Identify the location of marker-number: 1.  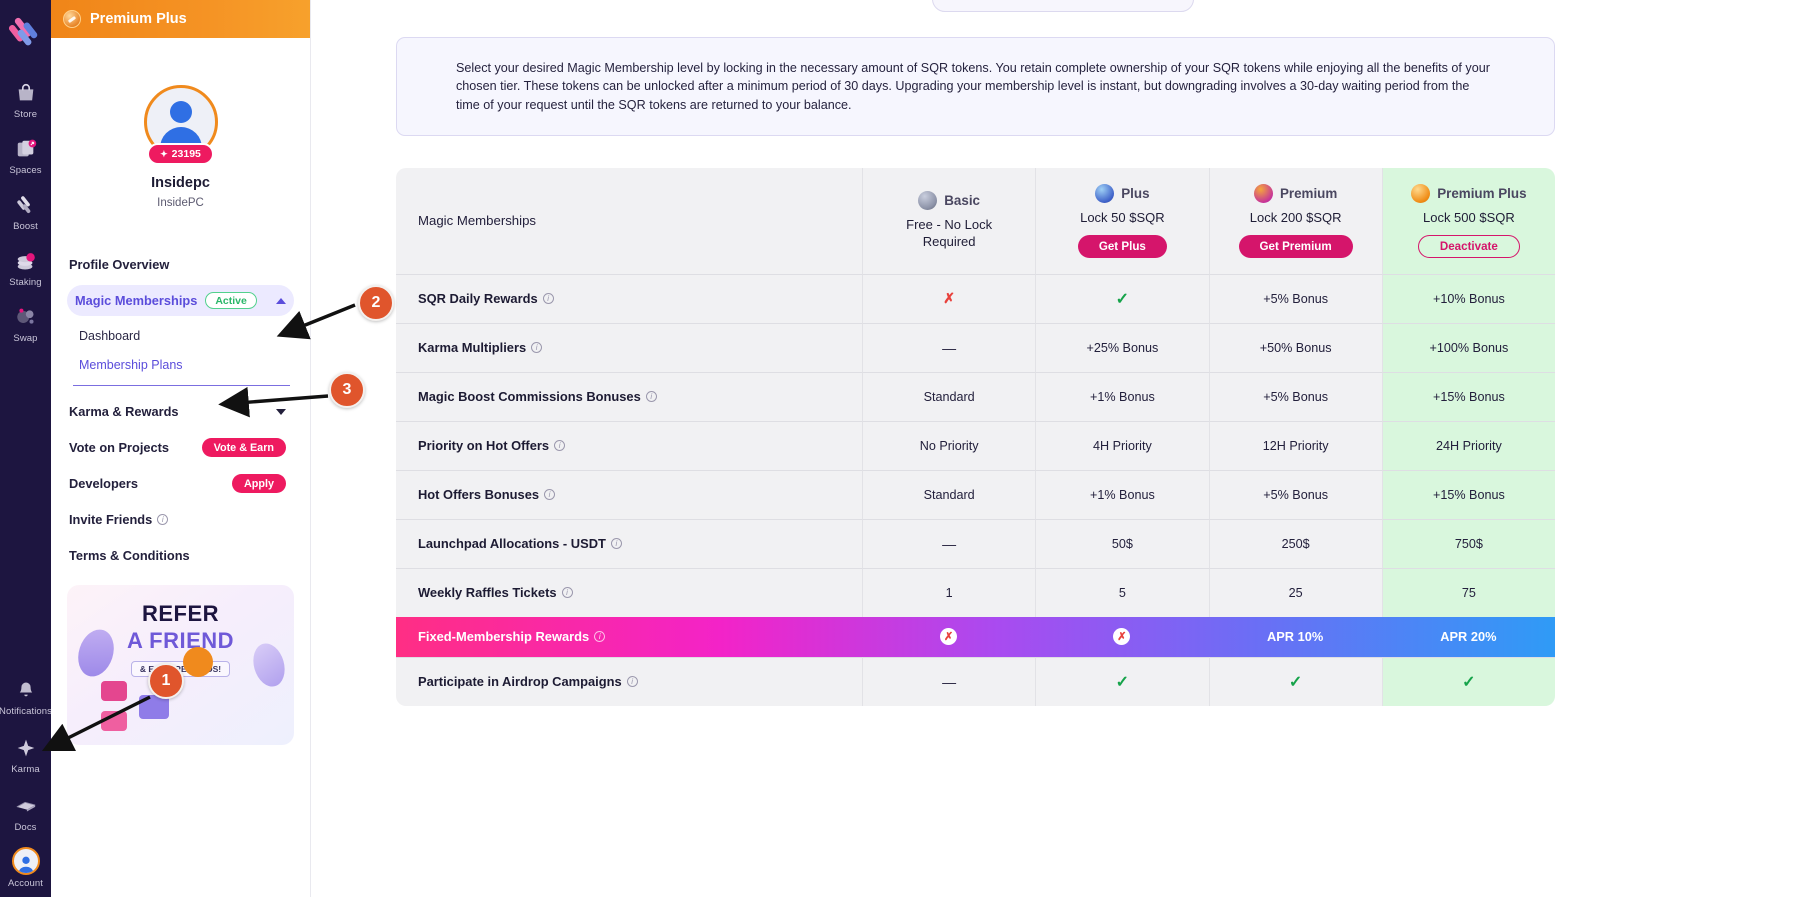
(166, 681).